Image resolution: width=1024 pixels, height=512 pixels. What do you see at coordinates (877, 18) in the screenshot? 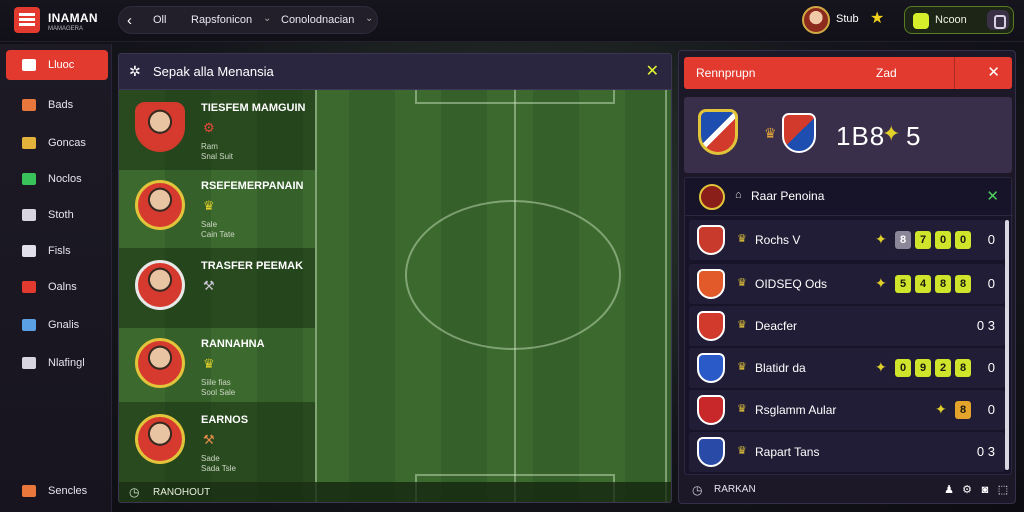
I see `star-icon: ★` at bounding box center [877, 18].